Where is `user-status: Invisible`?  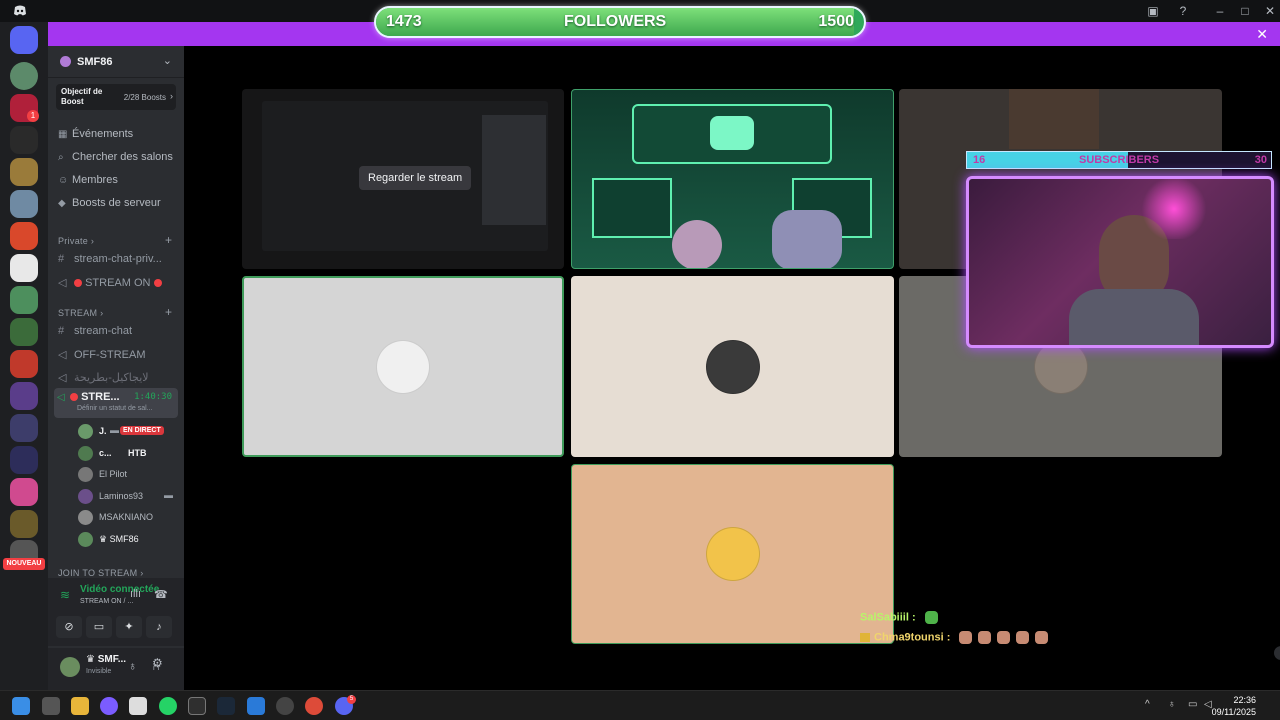
user-status: Invisible is located at coordinates (99, 671).